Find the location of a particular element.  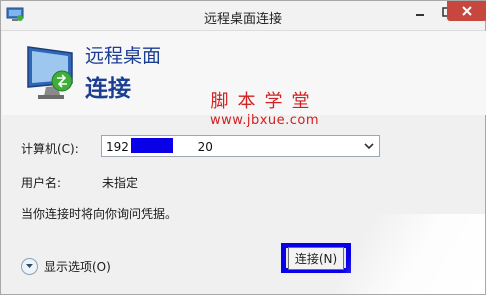

close-button is located at coordinates (466, 11).